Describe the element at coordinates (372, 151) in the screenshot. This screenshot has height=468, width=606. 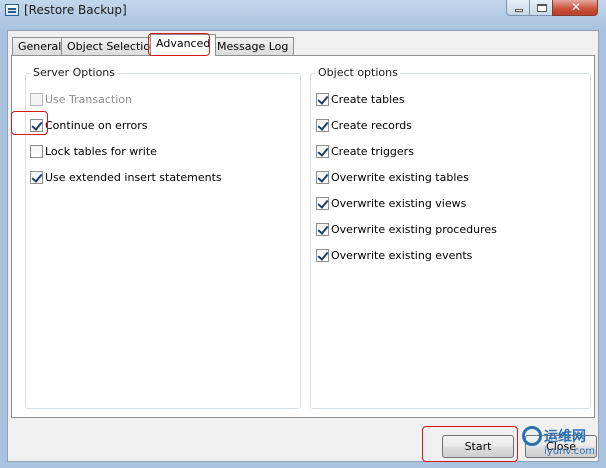
I see `object-option-label: Create triggers` at that location.